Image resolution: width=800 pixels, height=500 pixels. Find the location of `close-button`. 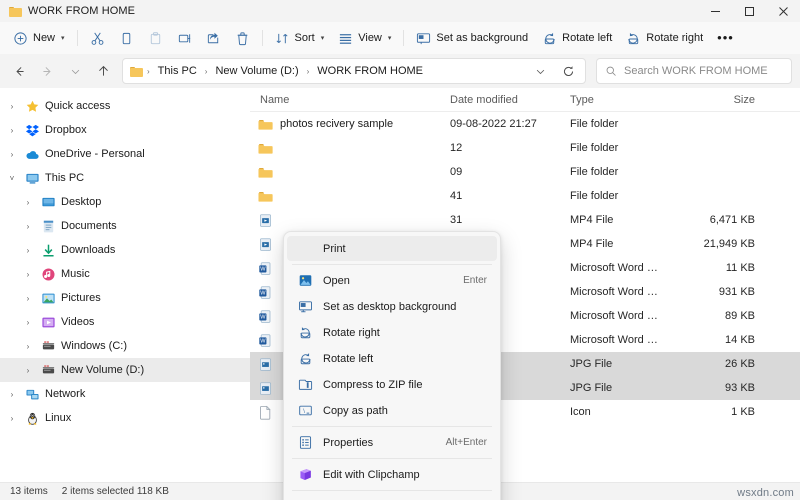

close-button is located at coordinates (783, 11).